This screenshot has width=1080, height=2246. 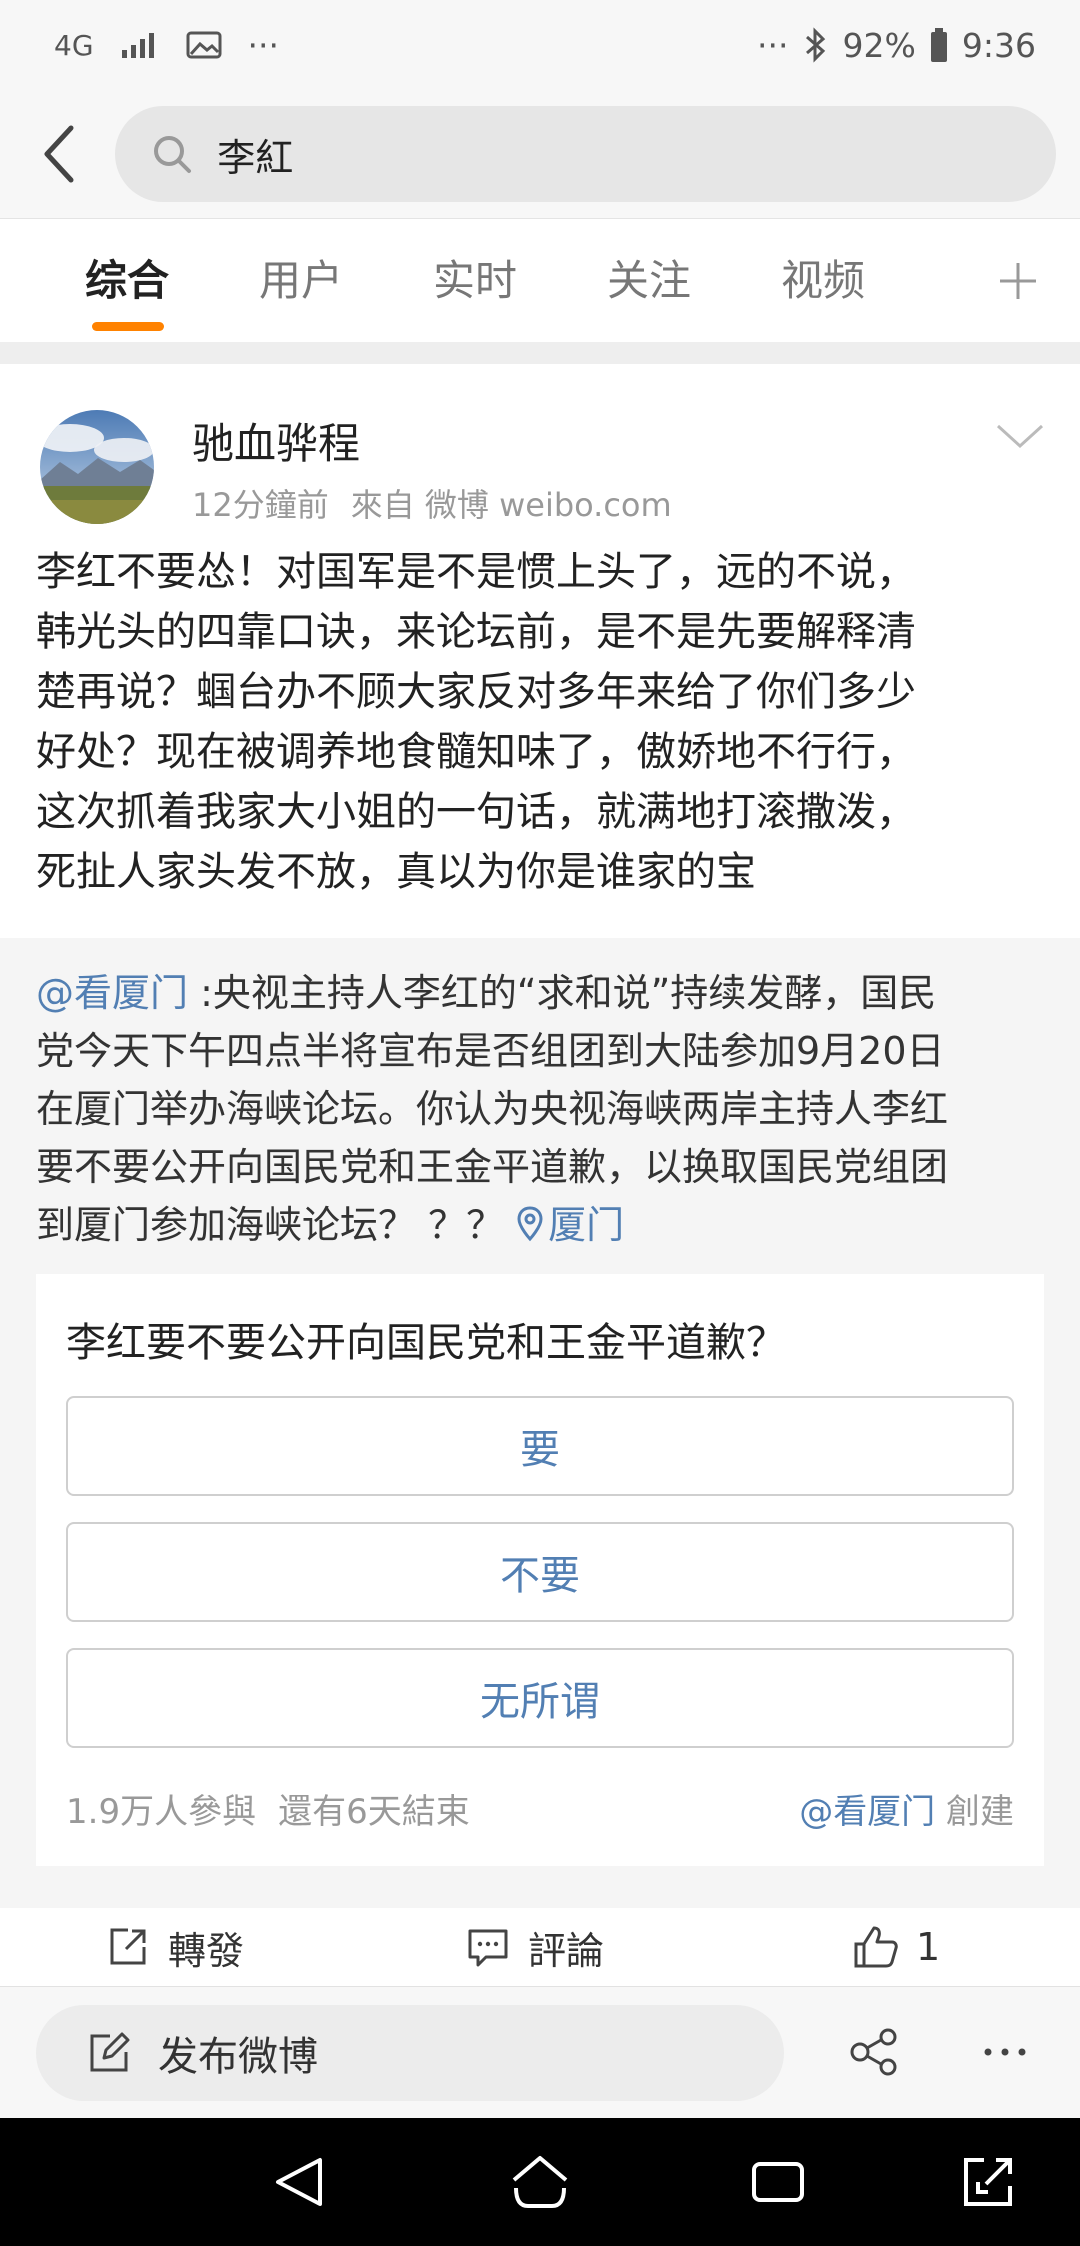 What do you see at coordinates (263, 45) in the screenshot?
I see `status-more-left: ···` at bounding box center [263, 45].